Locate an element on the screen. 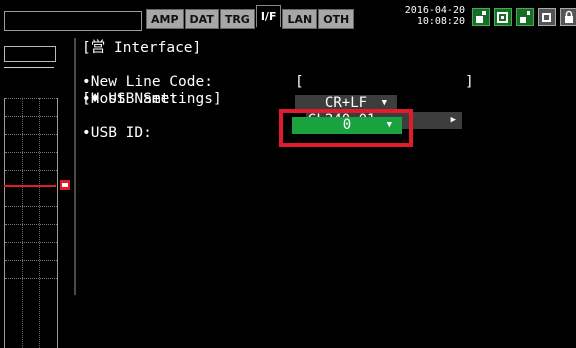 The height and width of the screenshot is (348, 576). datetime-display: 2016-04-20 10:08:20 is located at coordinates (430, 17).